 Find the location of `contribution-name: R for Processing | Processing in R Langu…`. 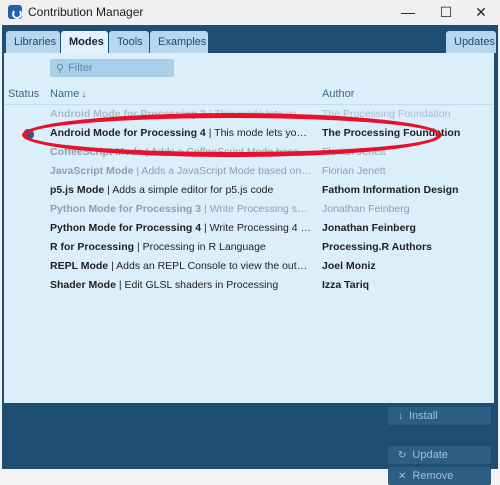

contribution-name: R for Processing | Processing in R Langu… is located at coordinates (158, 247).